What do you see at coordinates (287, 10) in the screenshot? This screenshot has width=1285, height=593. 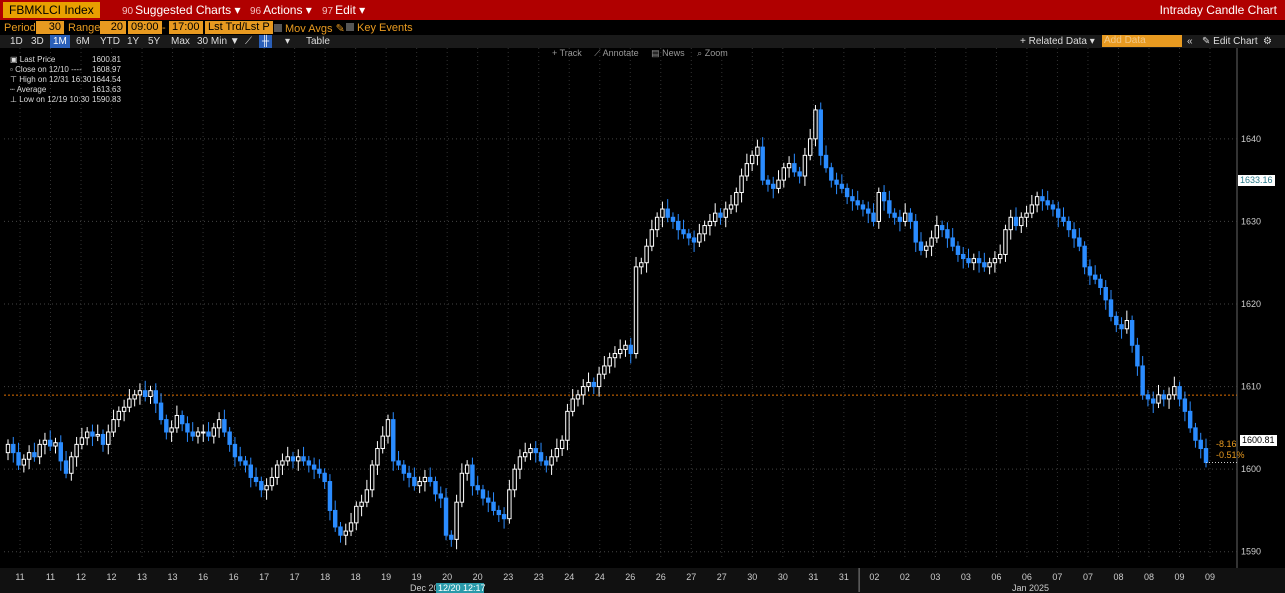 I see `menu-label: Actions ▾` at bounding box center [287, 10].